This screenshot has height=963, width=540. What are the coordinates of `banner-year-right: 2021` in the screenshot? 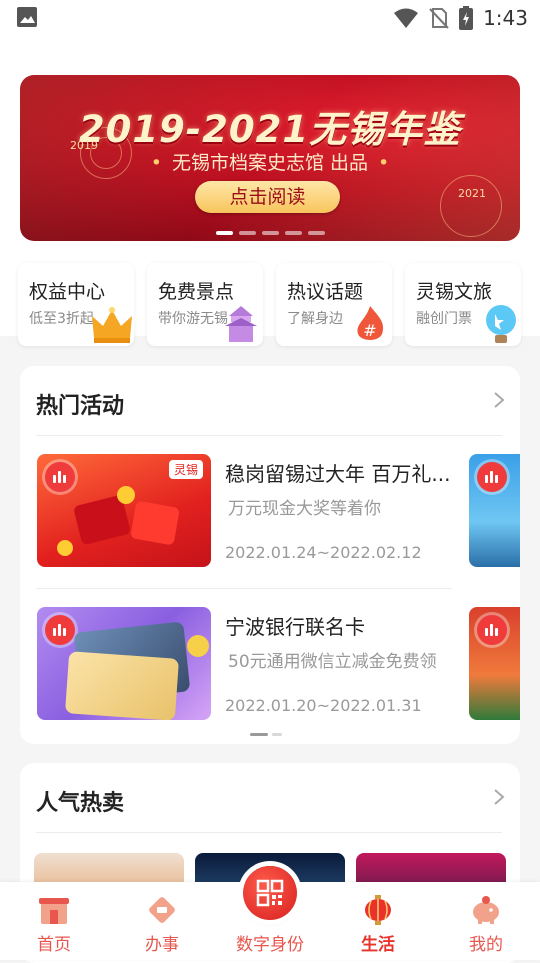 It's located at (472, 193).